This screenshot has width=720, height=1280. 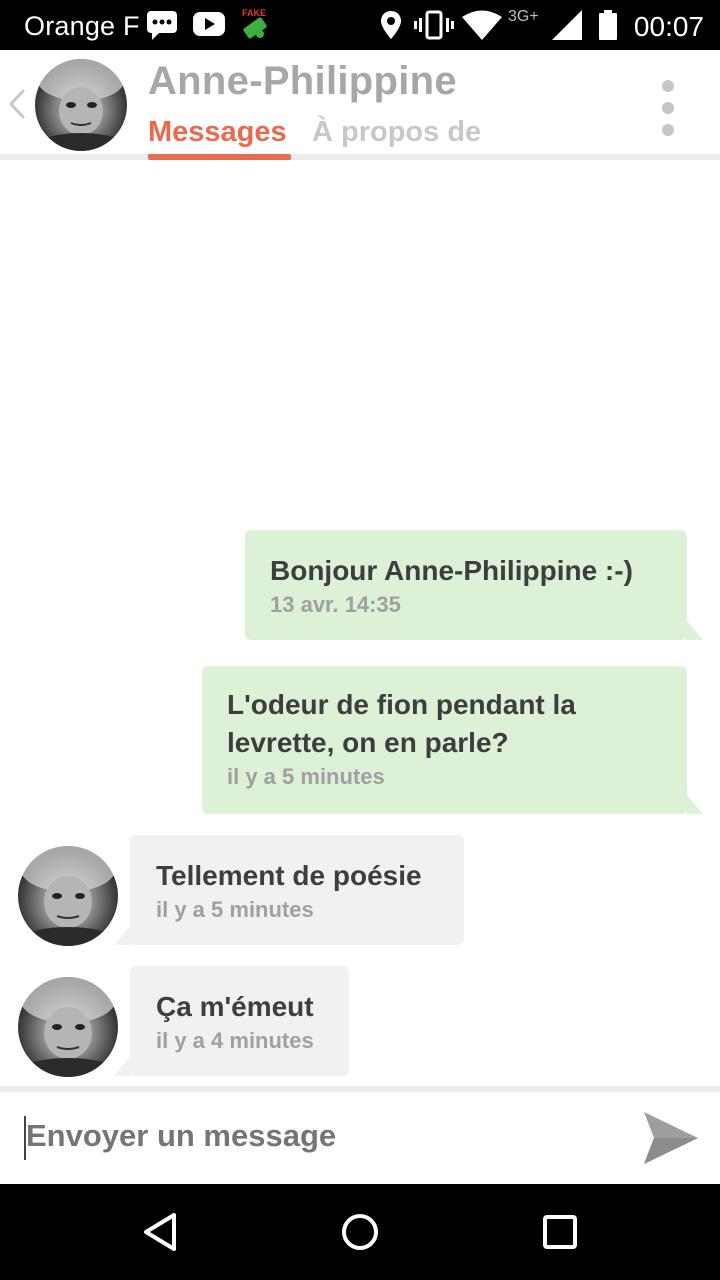 I want to click on message-bubble-incoming: Ça m'émeut il y a 4 minutes, so click(x=239, y=1021).